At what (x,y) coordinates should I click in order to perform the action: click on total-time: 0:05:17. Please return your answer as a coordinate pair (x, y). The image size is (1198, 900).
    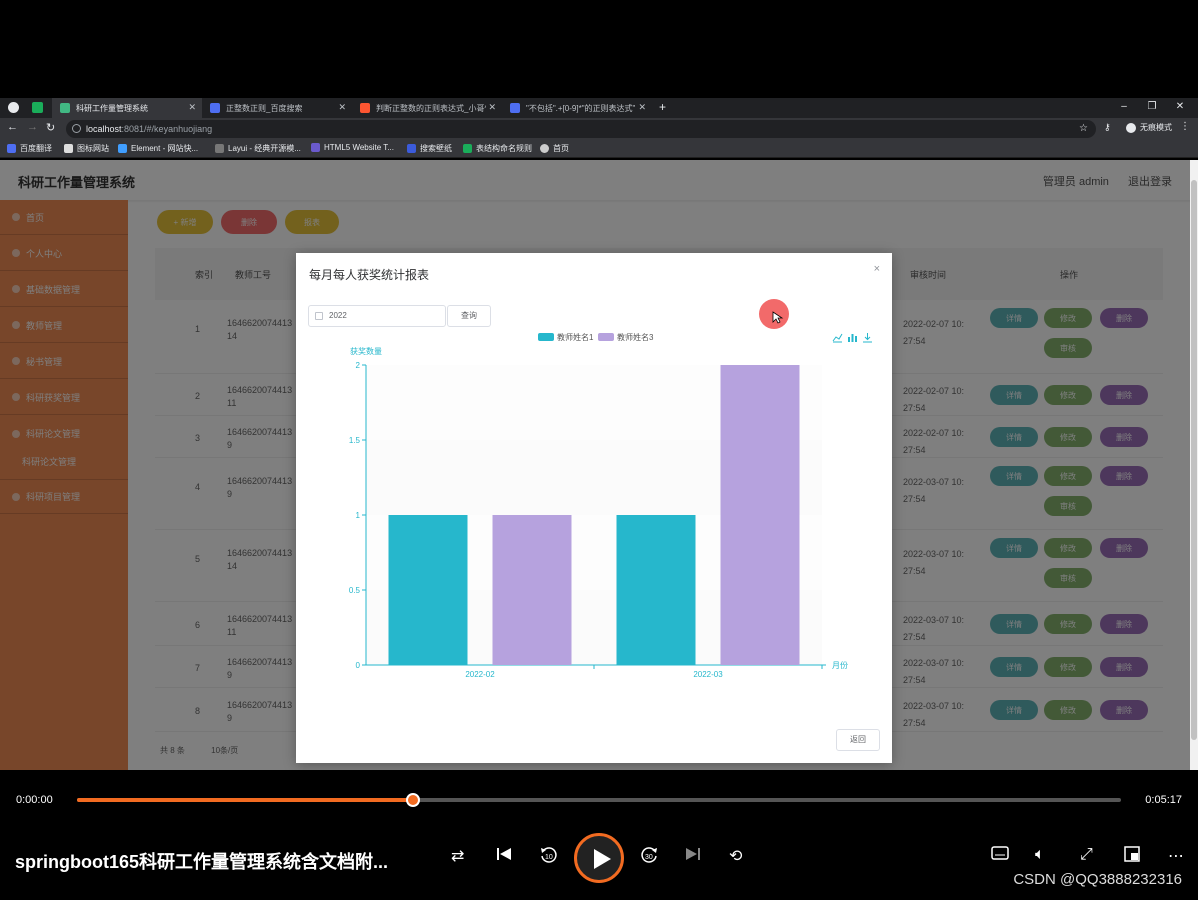
    Looking at the image, I should click on (1163, 800).